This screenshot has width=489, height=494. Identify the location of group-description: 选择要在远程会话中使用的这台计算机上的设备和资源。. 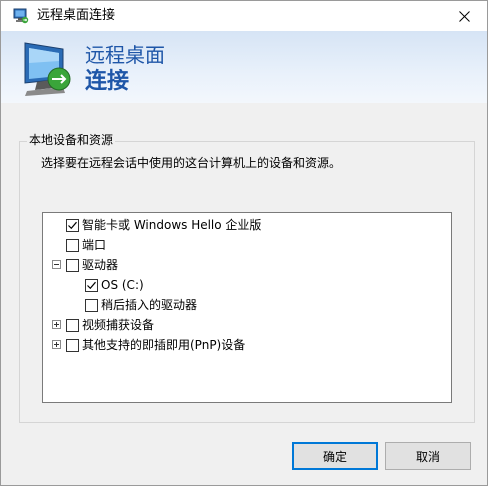
(191, 163).